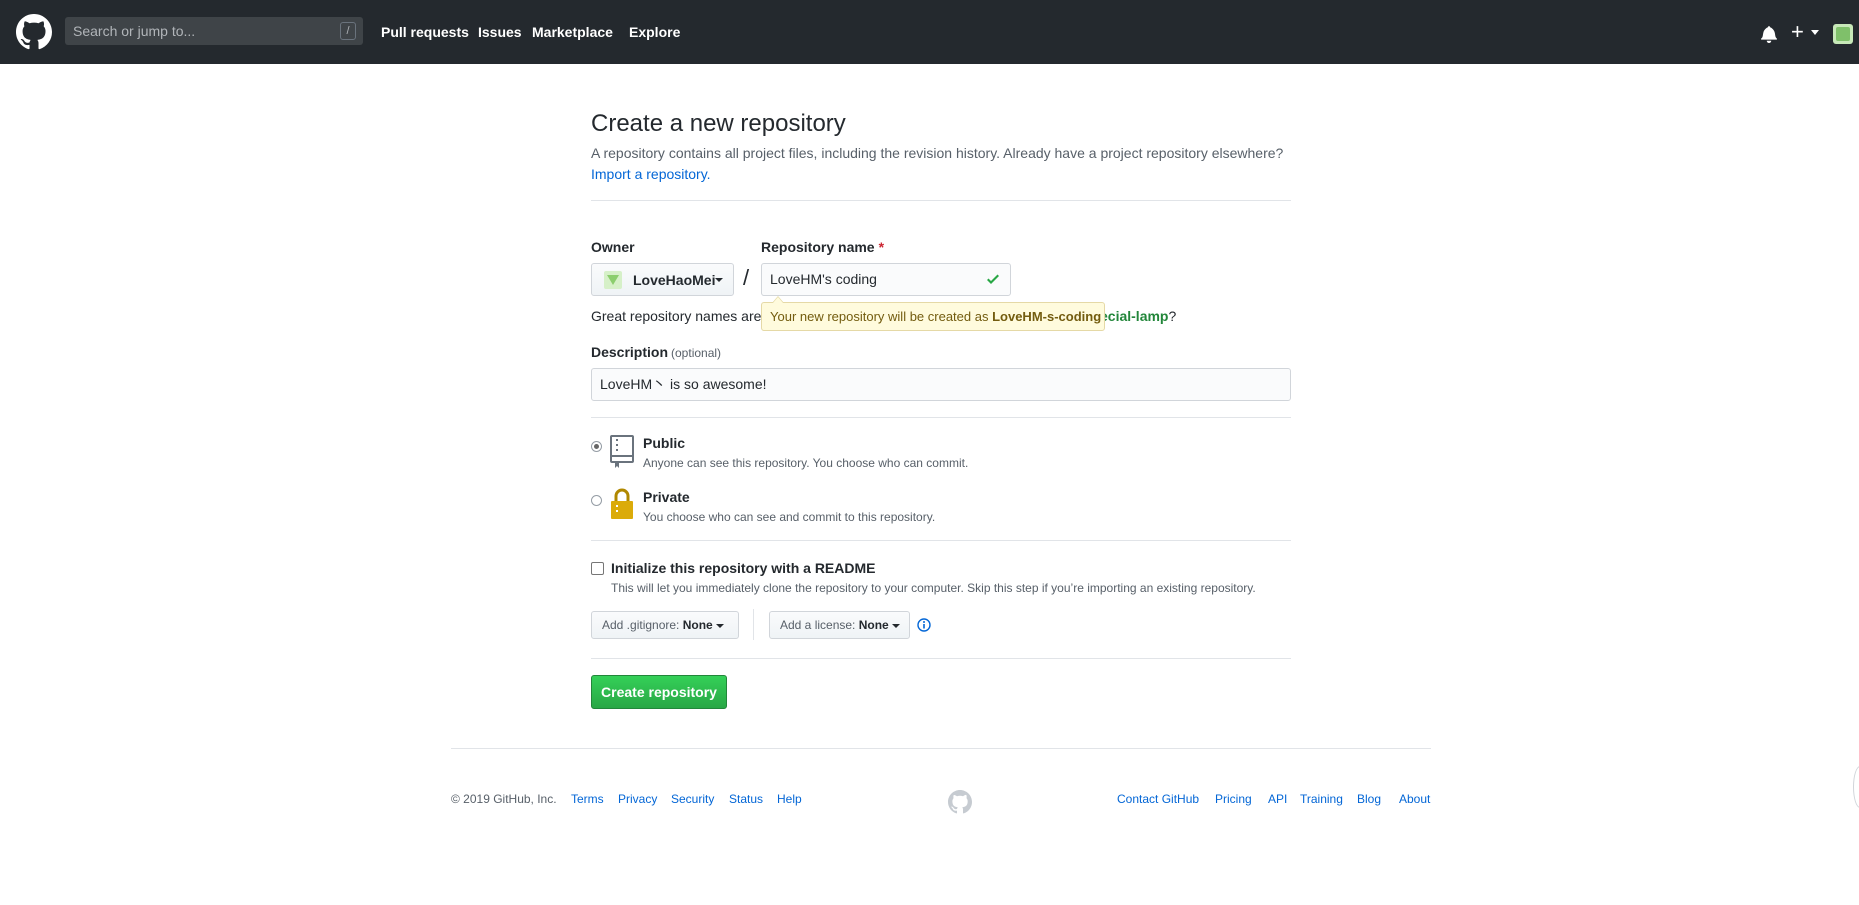  What do you see at coordinates (960, 802) in the screenshot?
I see `github-mark-icon` at bounding box center [960, 802].